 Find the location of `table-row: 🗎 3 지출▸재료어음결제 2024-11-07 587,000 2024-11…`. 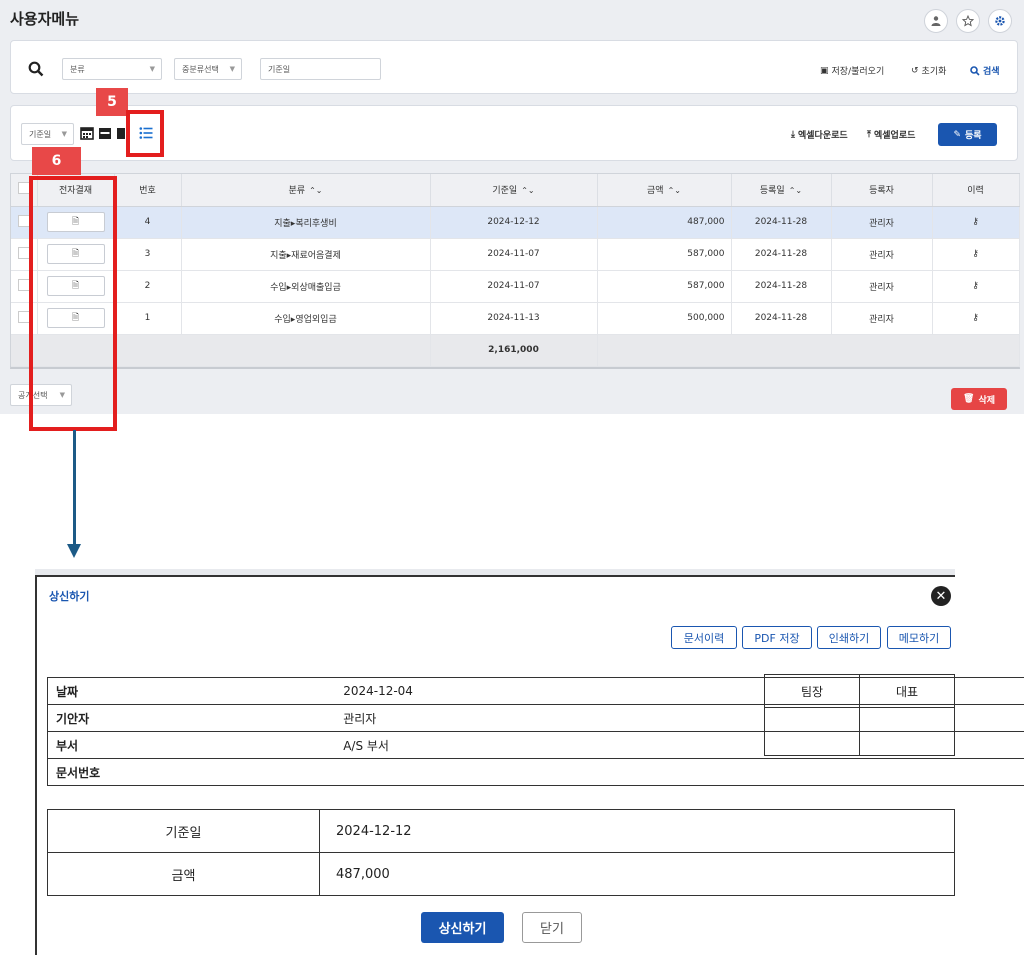

table-row: 🗎 3 지출▸재료어음결제 2024-11-07 587,000 2024-11… is located at coordinates (515, 254).